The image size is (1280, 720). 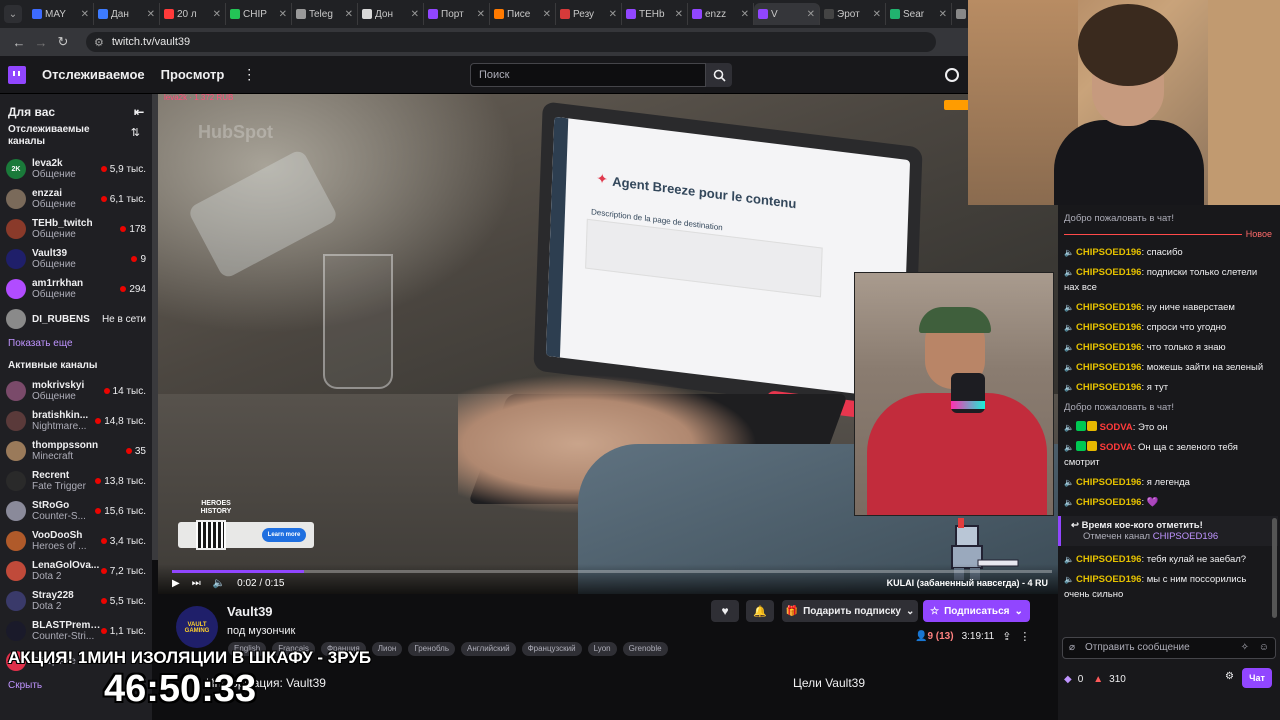 I want to click on chat-scrollbar, so click(x=1274, y=568).